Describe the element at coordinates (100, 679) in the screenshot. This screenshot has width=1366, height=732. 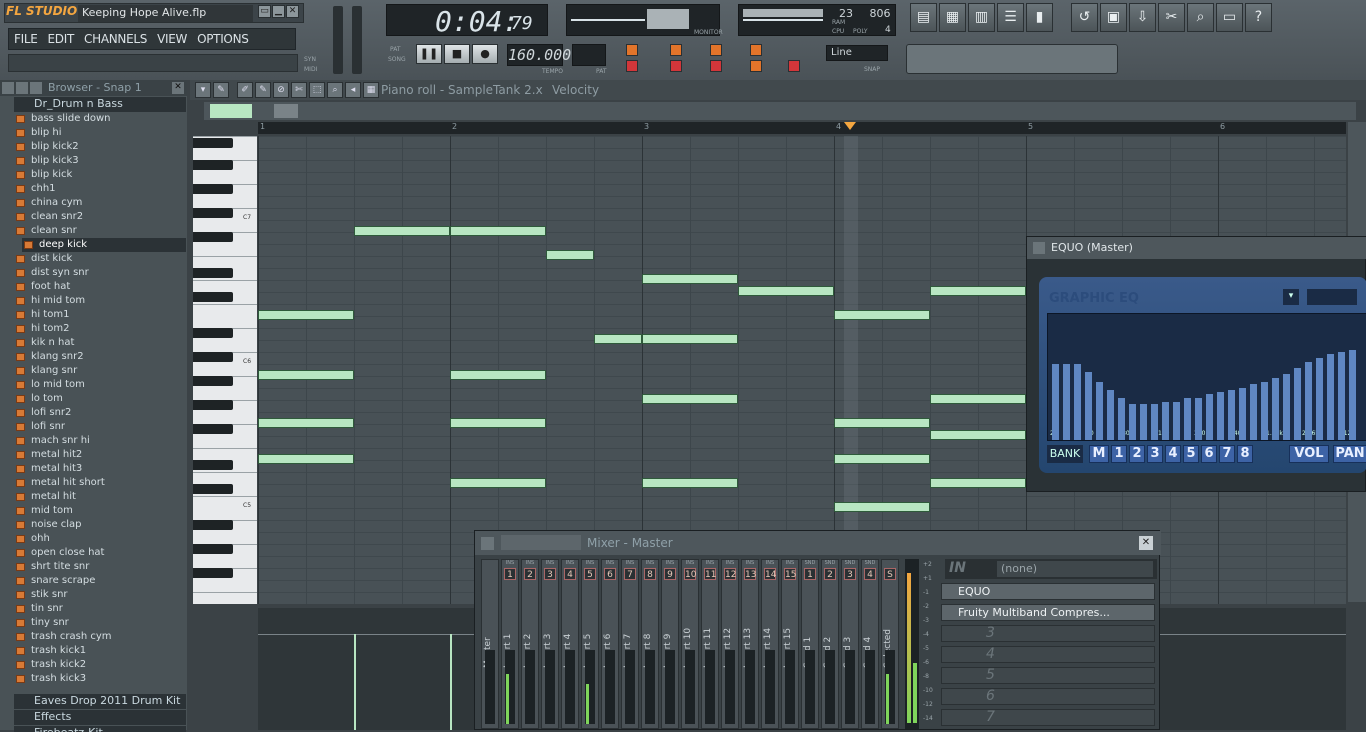
I see `browser-item: trash kick3` at that location.